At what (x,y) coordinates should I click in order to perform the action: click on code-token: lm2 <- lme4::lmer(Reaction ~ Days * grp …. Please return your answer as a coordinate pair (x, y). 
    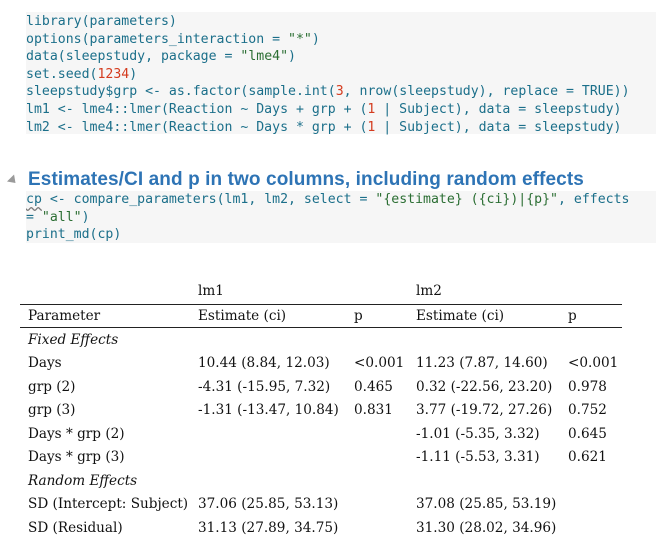
    Looking at the image, I should click on (197, 127).